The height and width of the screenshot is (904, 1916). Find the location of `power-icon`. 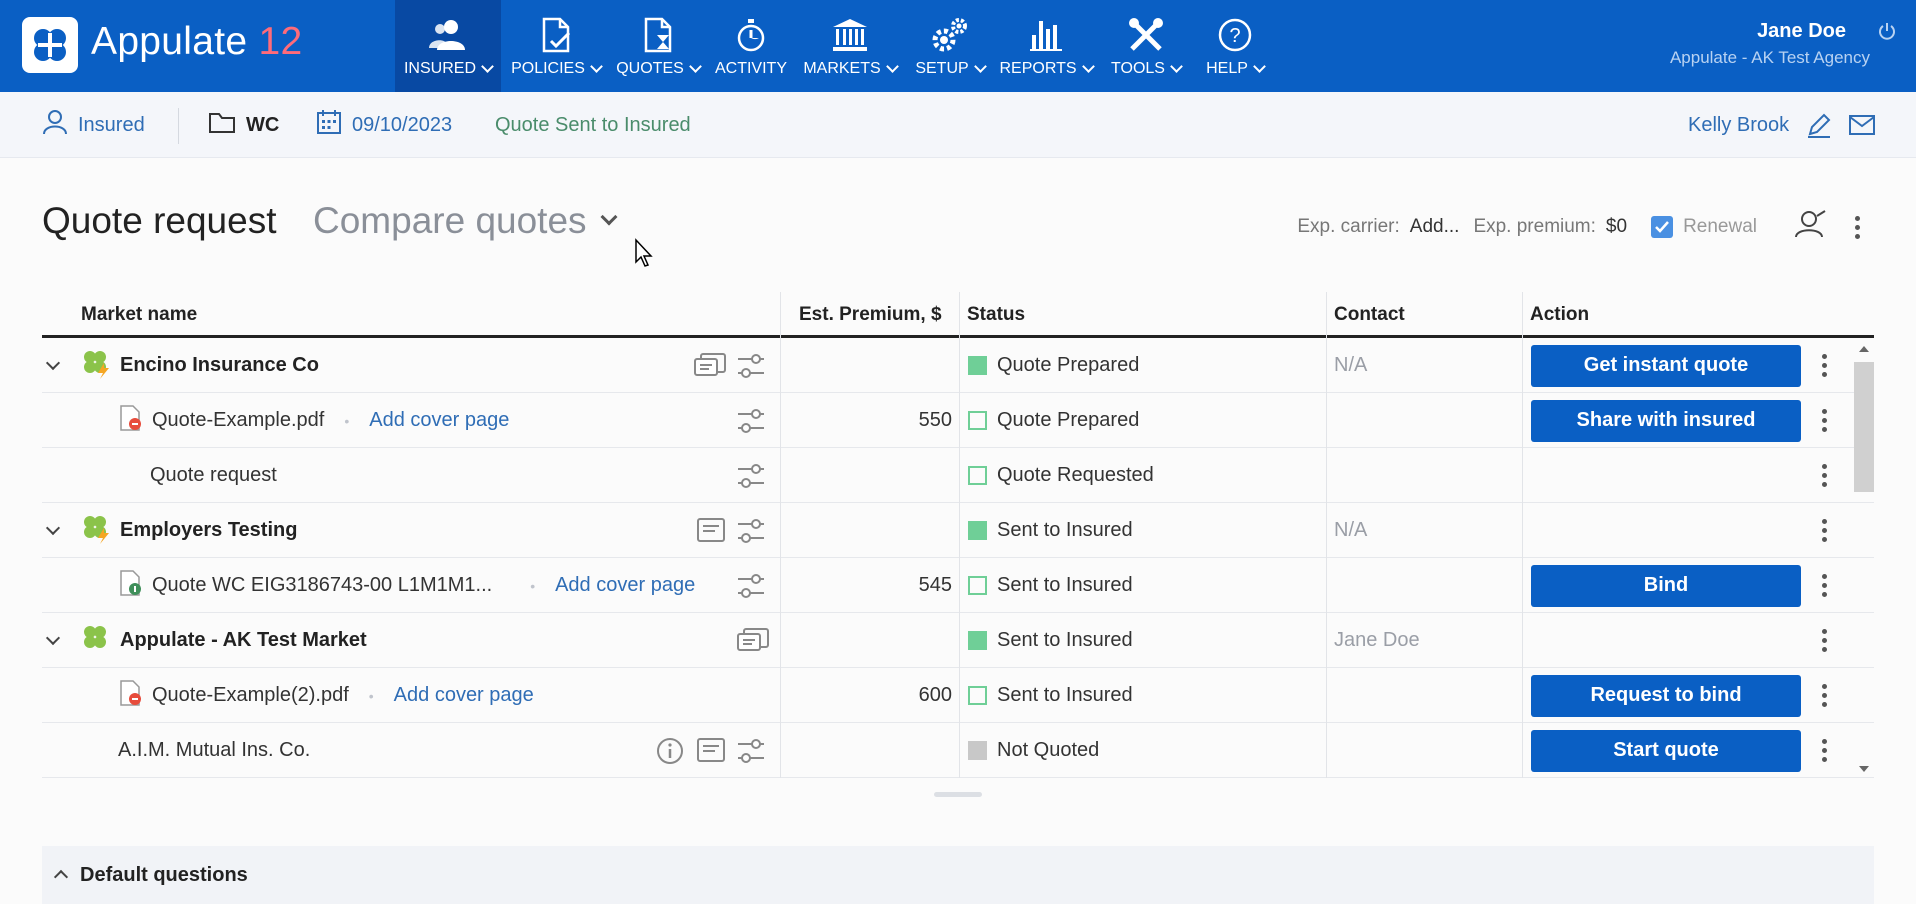

power-icon is located at coordinates (1887, 31).